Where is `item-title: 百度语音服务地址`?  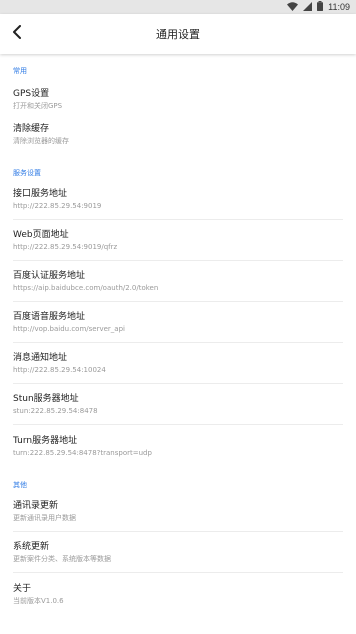
item-title: 百度语音服务地址 is located at coordinates (49, 317).